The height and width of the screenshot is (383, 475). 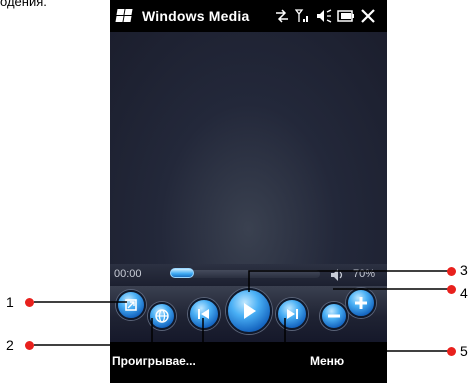 I want to click on callout-label-1: 1, so click(x=10, y=302).